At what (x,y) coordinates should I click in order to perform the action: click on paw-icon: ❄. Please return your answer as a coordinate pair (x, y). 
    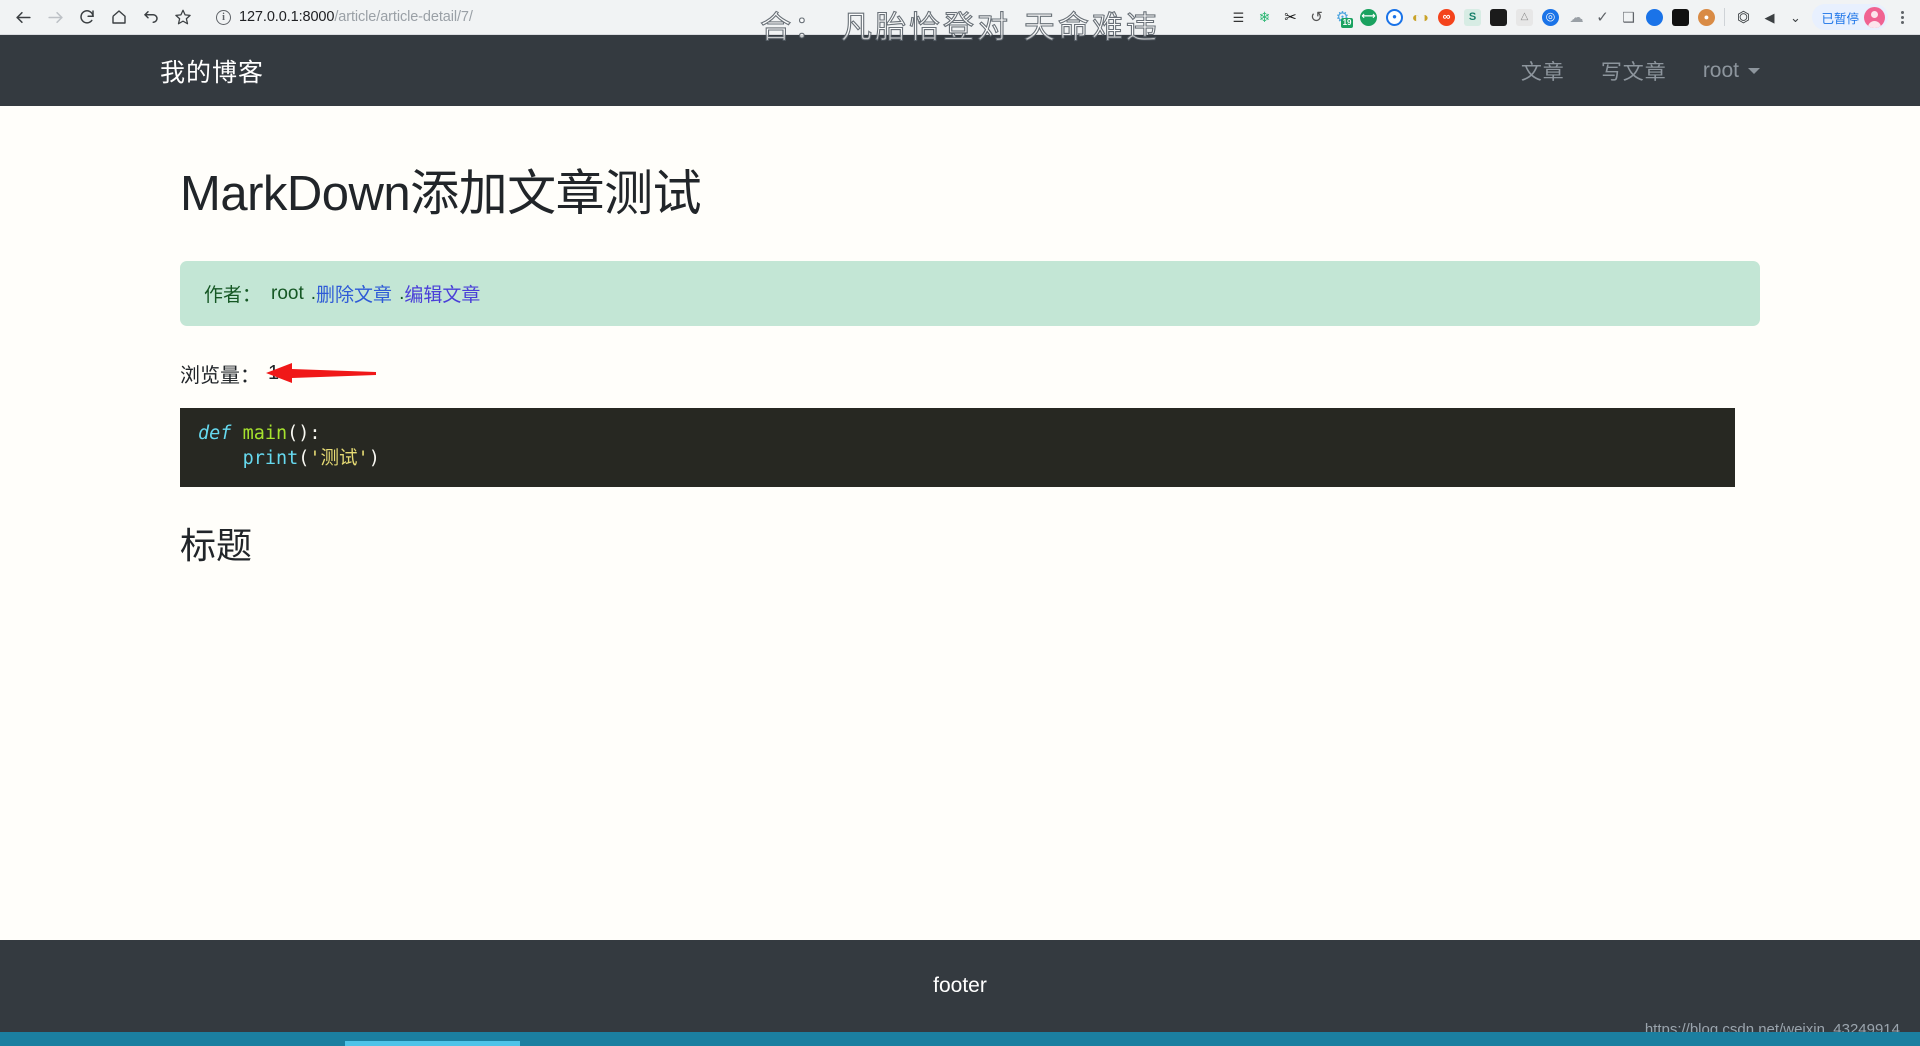
    Looking at the image, I should click on (1264, 17).